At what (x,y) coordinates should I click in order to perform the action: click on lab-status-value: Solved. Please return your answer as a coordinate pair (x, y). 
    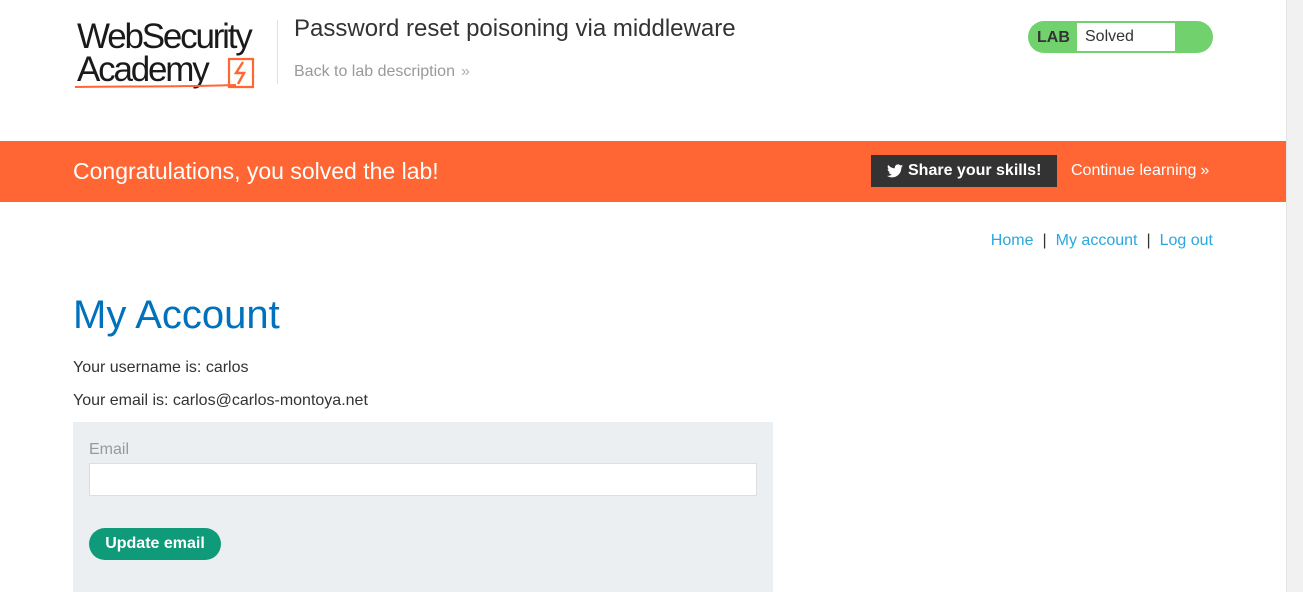
    Looking at the image, I should click on (1126, 37).